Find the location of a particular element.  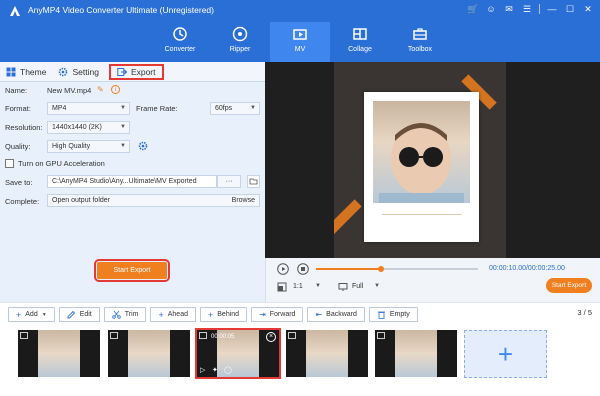

name-row: Name: is located at coordinates (16, 90).